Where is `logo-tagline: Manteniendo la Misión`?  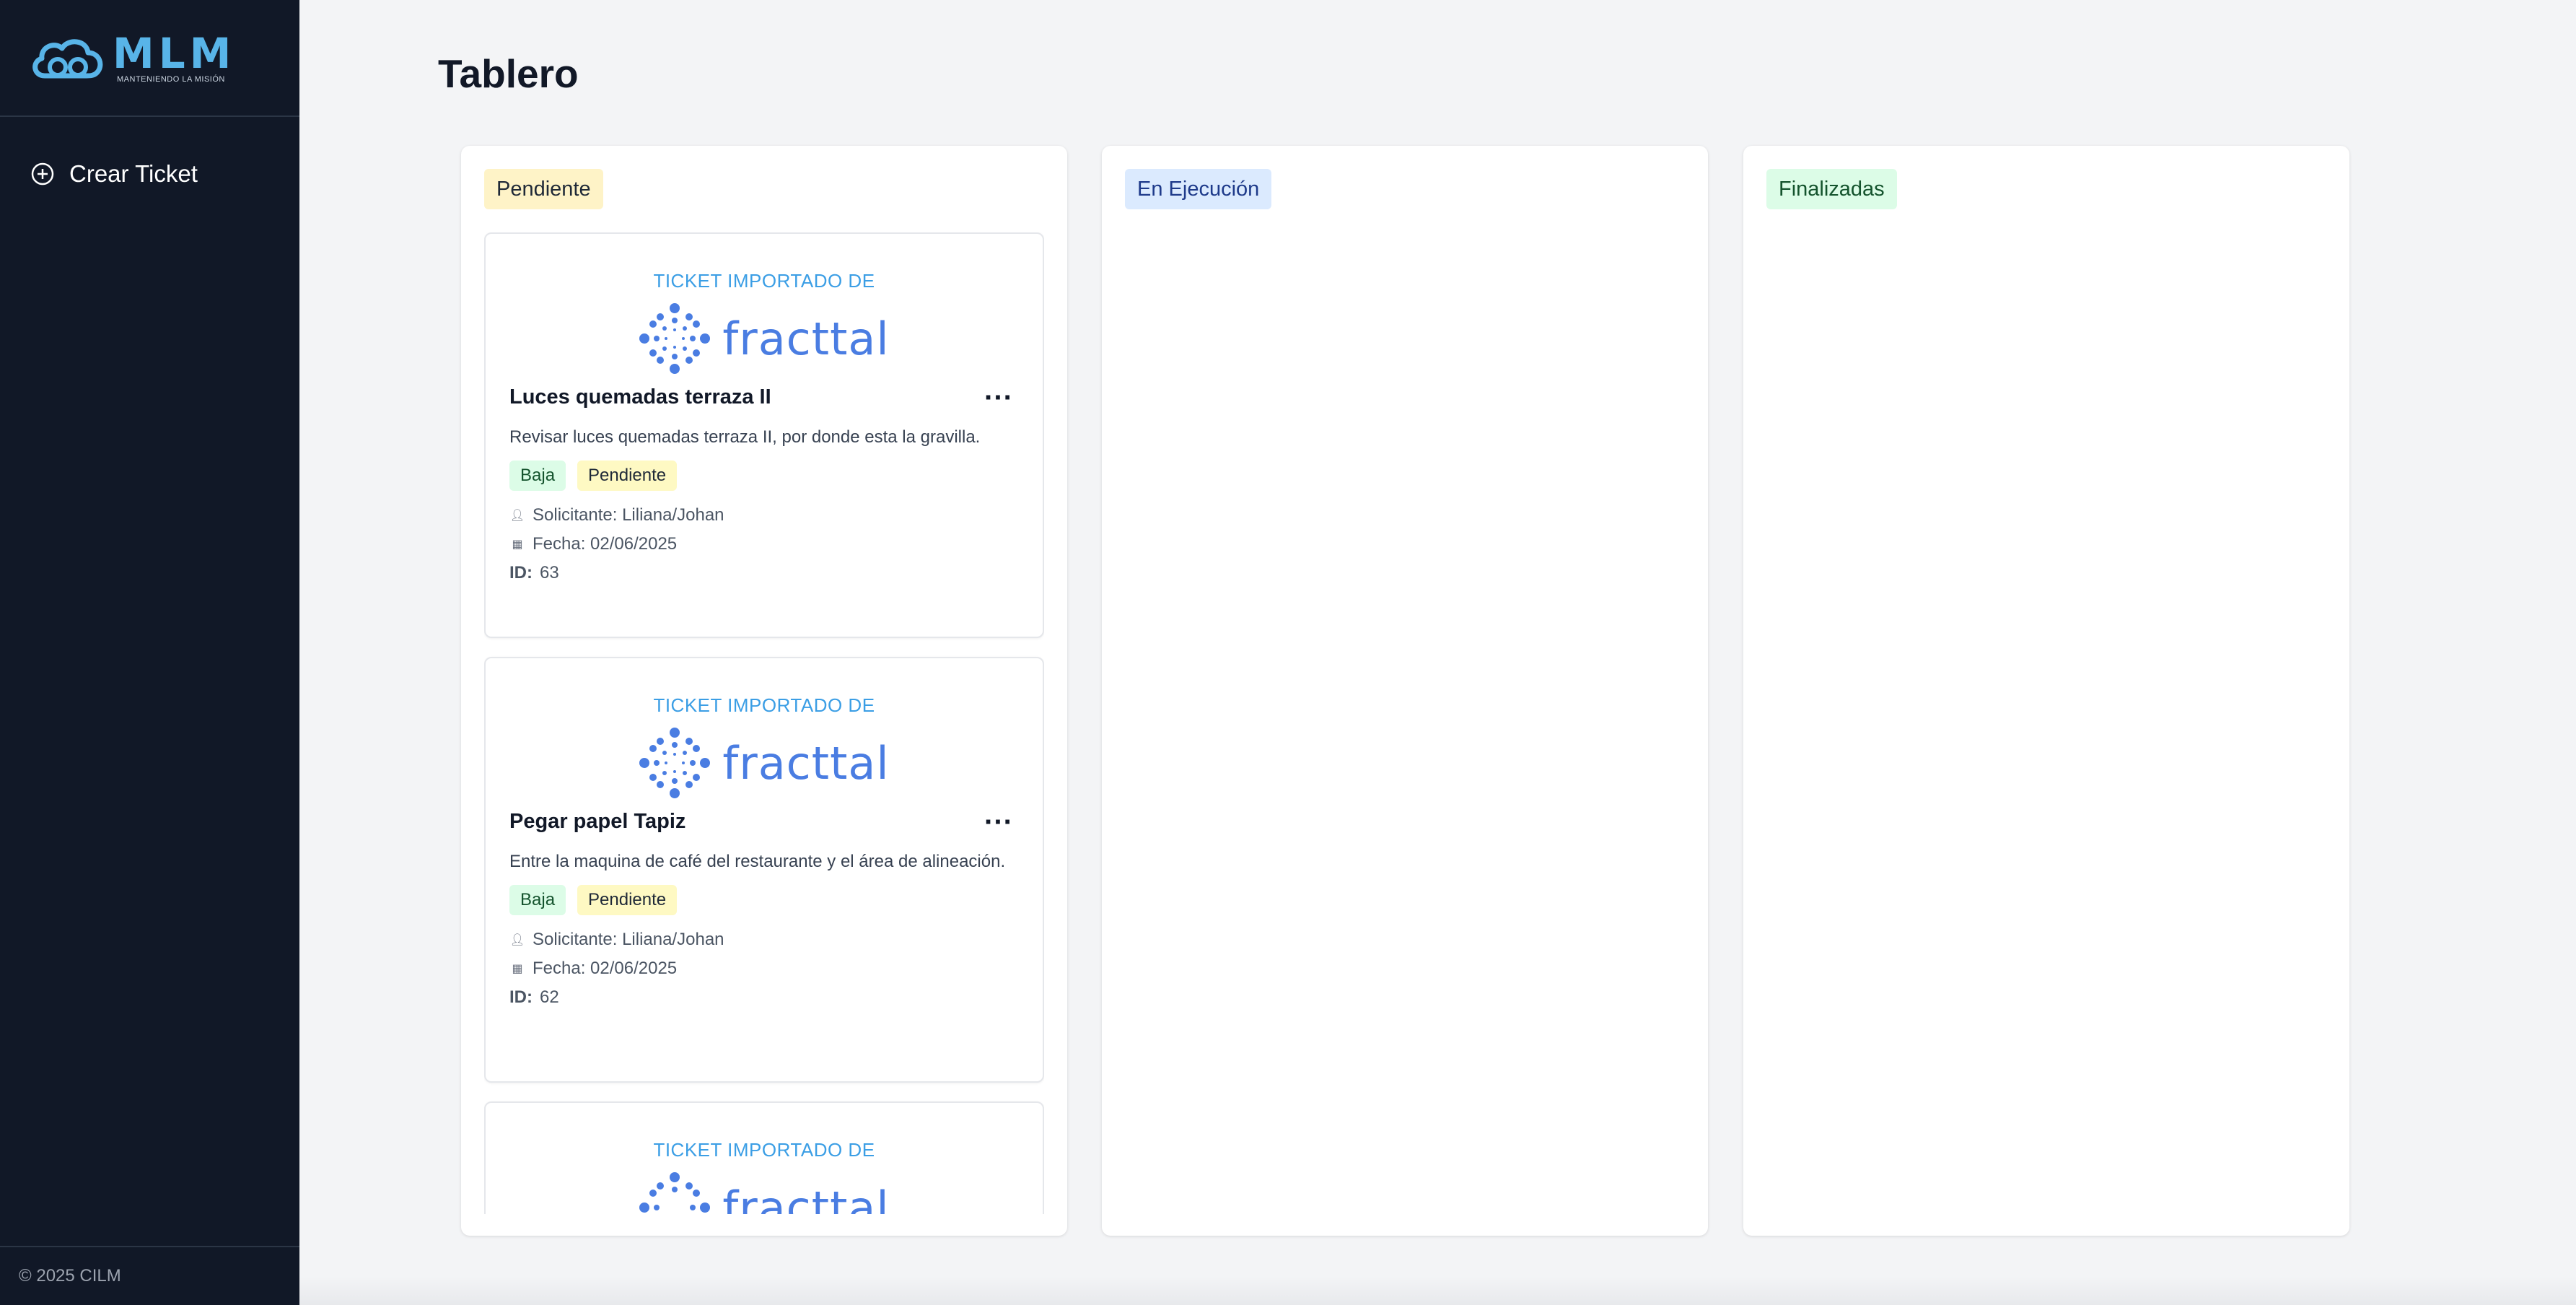
logo-tagline: Manteniendo la Misión is located at coordinates (171, 79).